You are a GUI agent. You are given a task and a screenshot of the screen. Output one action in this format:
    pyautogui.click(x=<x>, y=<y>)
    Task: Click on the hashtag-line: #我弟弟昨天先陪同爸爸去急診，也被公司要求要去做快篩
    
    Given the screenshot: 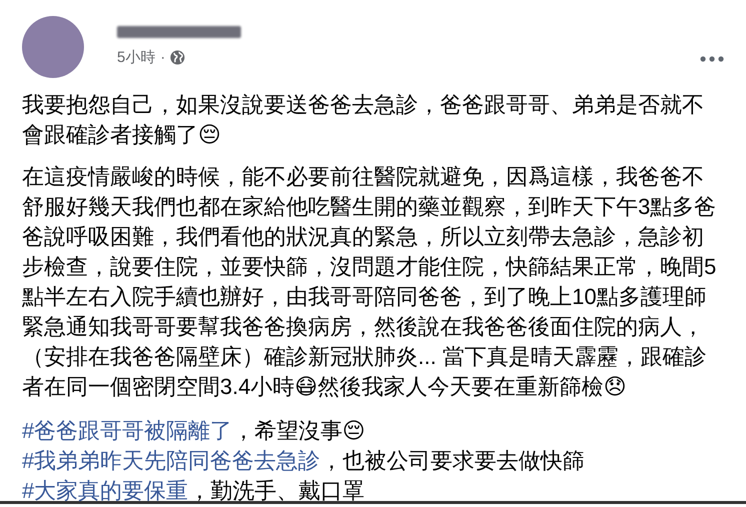 What is the action you would take?
    pyautogui.click(x=304, y=461)
    